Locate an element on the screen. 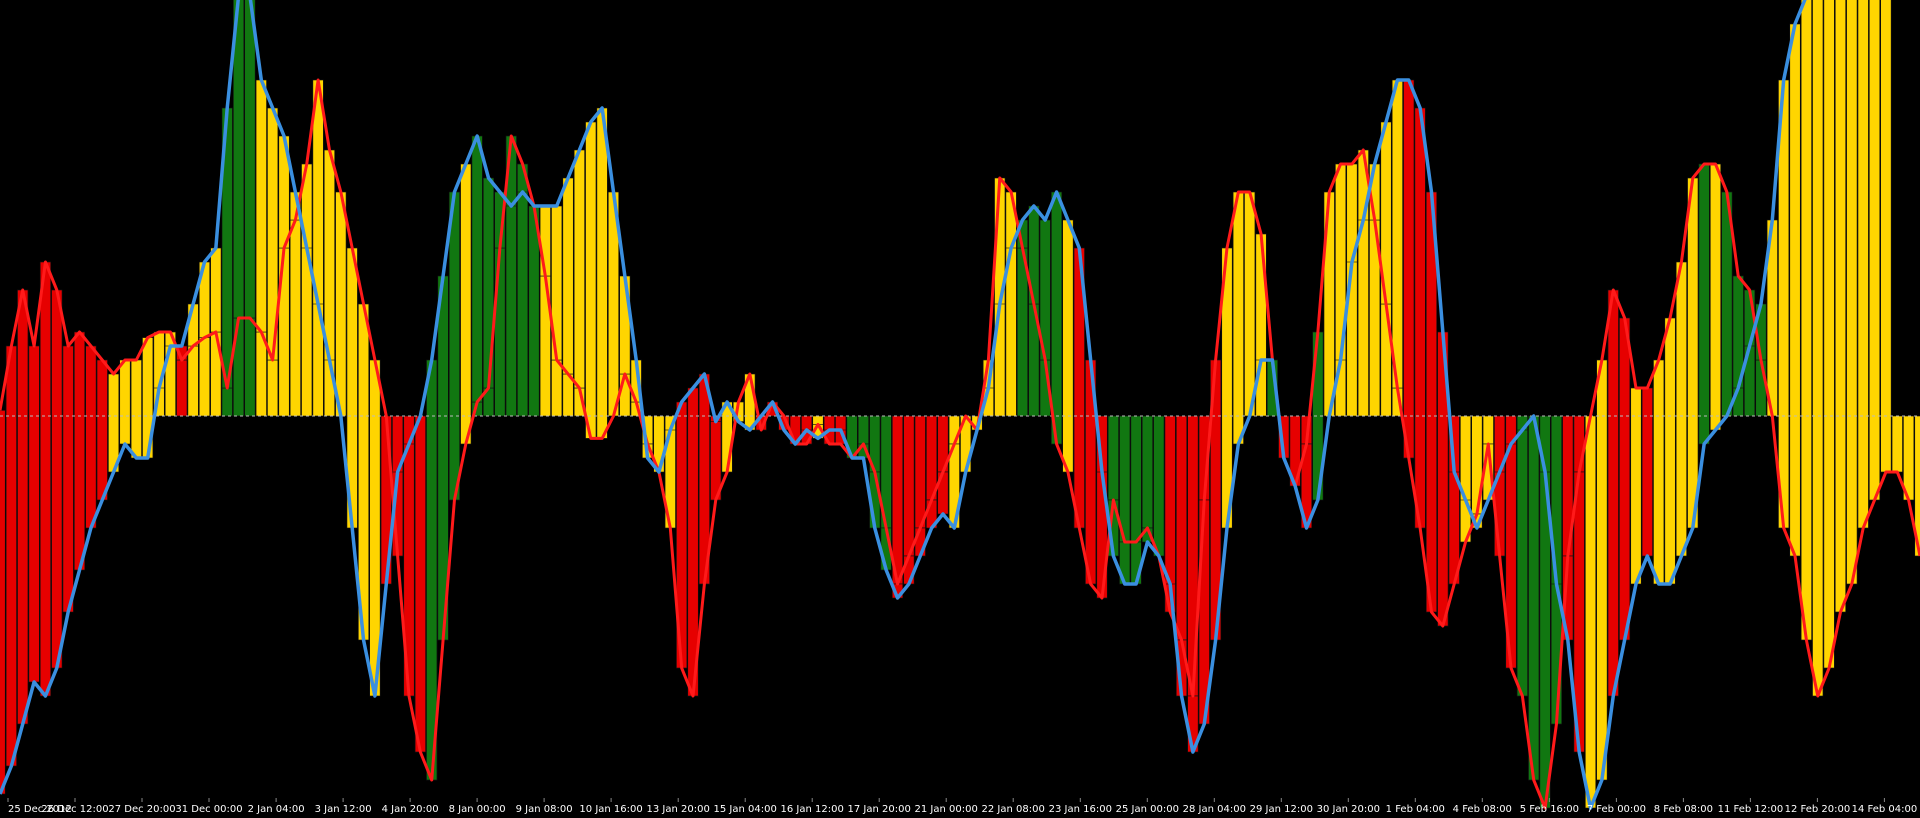  x-tick-label: 28 Jan 04:00 is located at coordinates (1214, 809).